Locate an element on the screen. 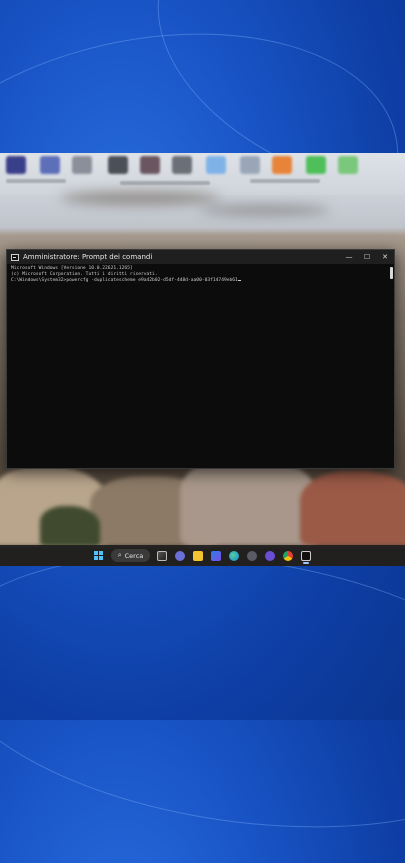 The image size is (405, 863). media-player-icon is located at coordinates (270, 556).